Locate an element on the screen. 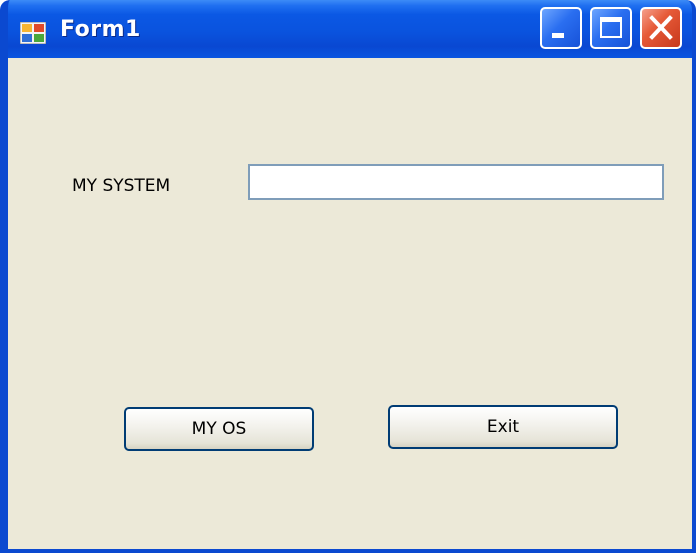 This screenshot has width=696, height=553. close-button is located at coordinates (661, 28).